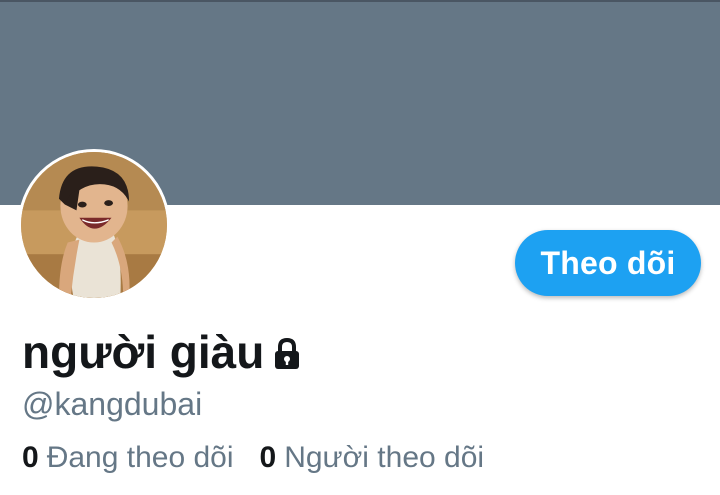  What do you see at coordinates (140, 457) in the screenshot?
I see `following-label: Đang theo dõi` at bounding box center [140, 457].